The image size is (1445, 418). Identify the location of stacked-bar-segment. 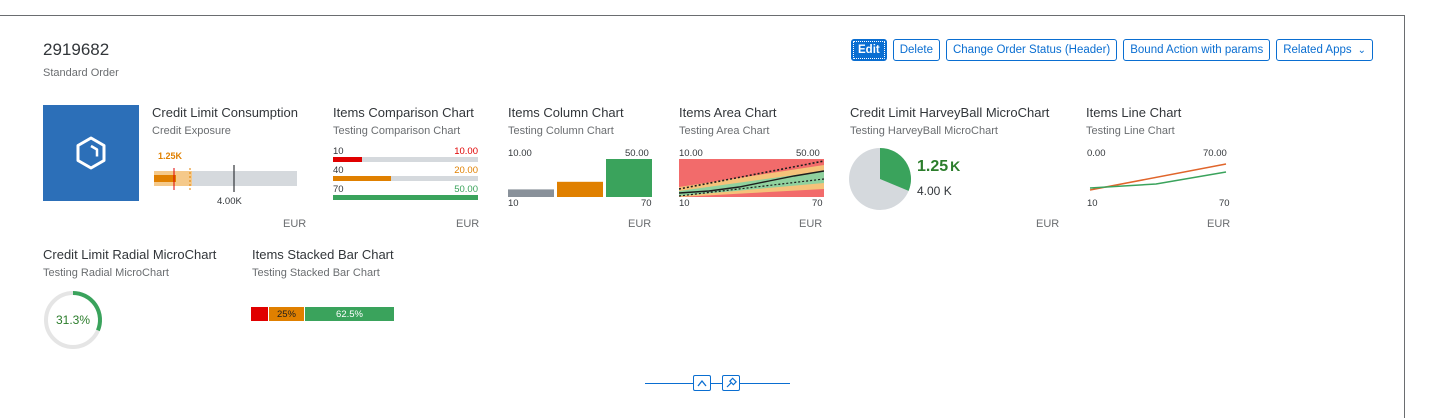
(260, 314).